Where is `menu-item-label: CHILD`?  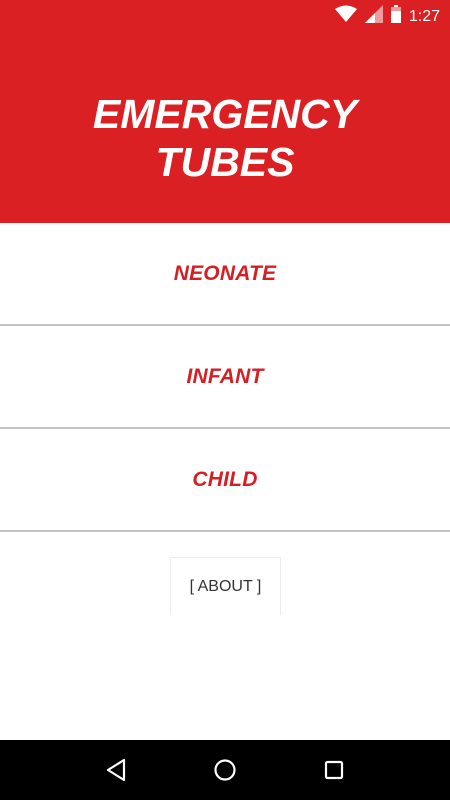
menu-item-label: CHILD is located at coordinates (225, 479).